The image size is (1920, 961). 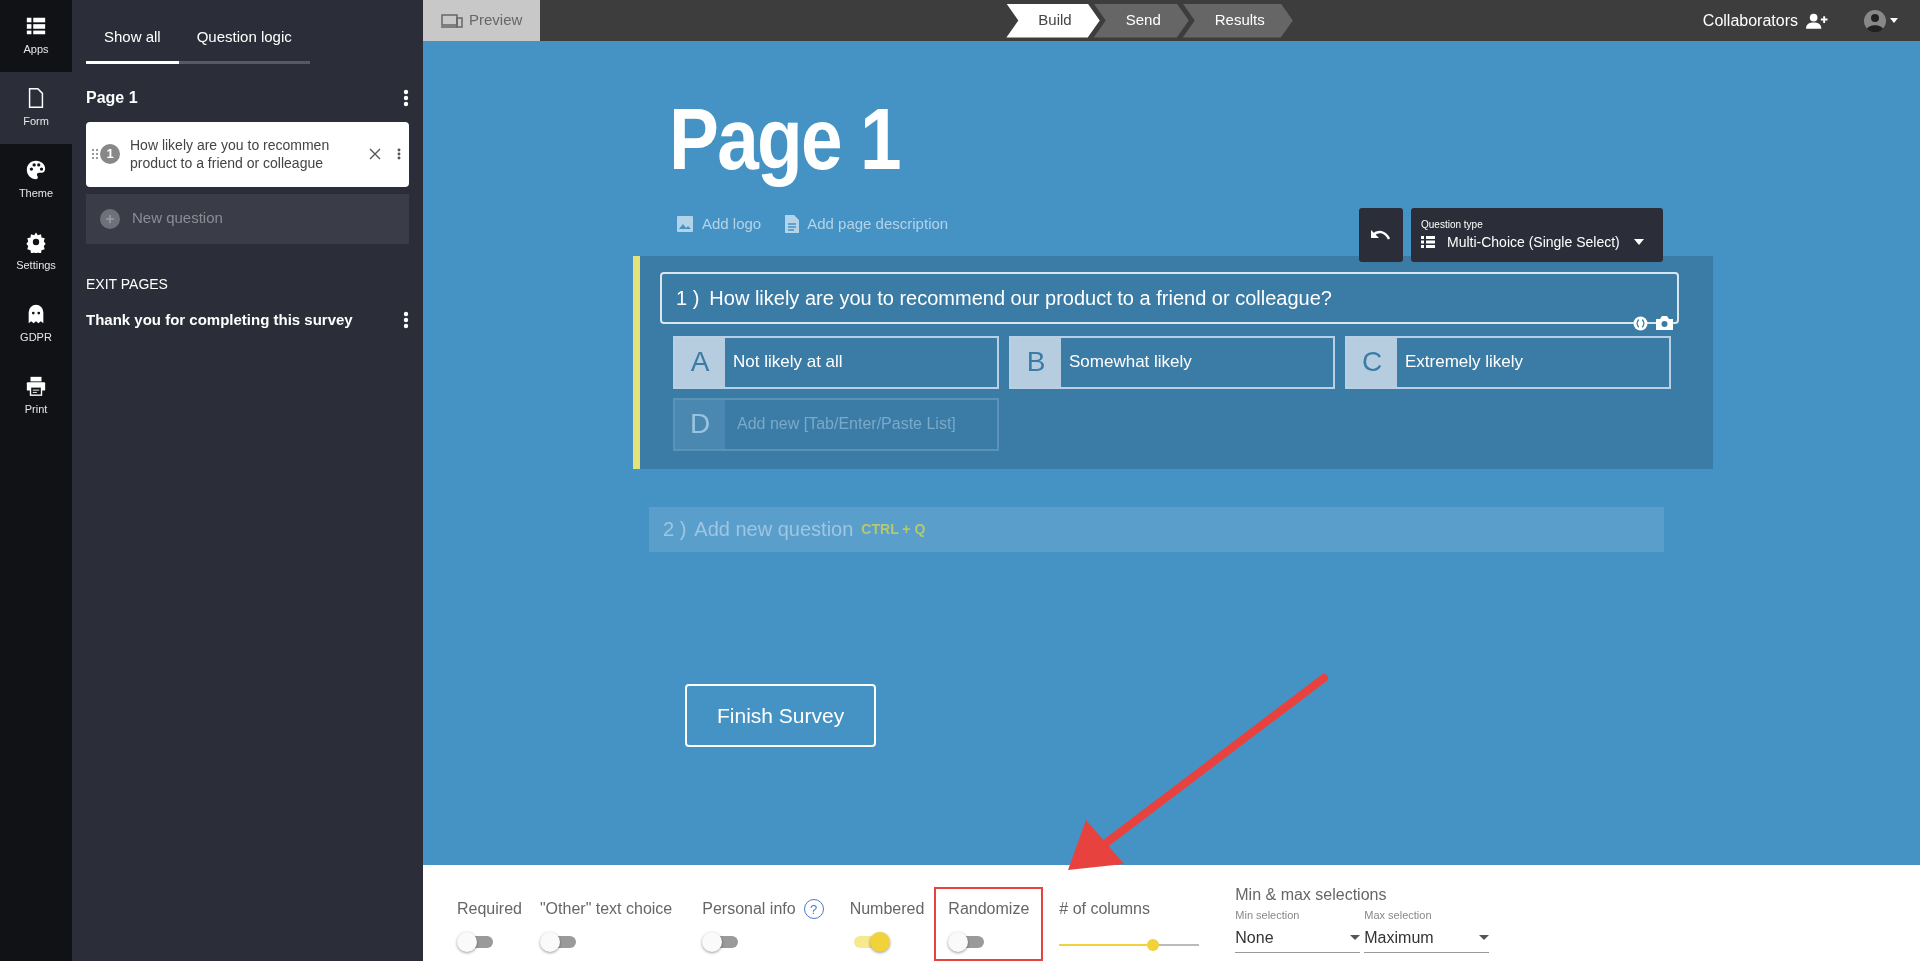 I want to click on field-label: Question type, so click(x=1452, y=224).